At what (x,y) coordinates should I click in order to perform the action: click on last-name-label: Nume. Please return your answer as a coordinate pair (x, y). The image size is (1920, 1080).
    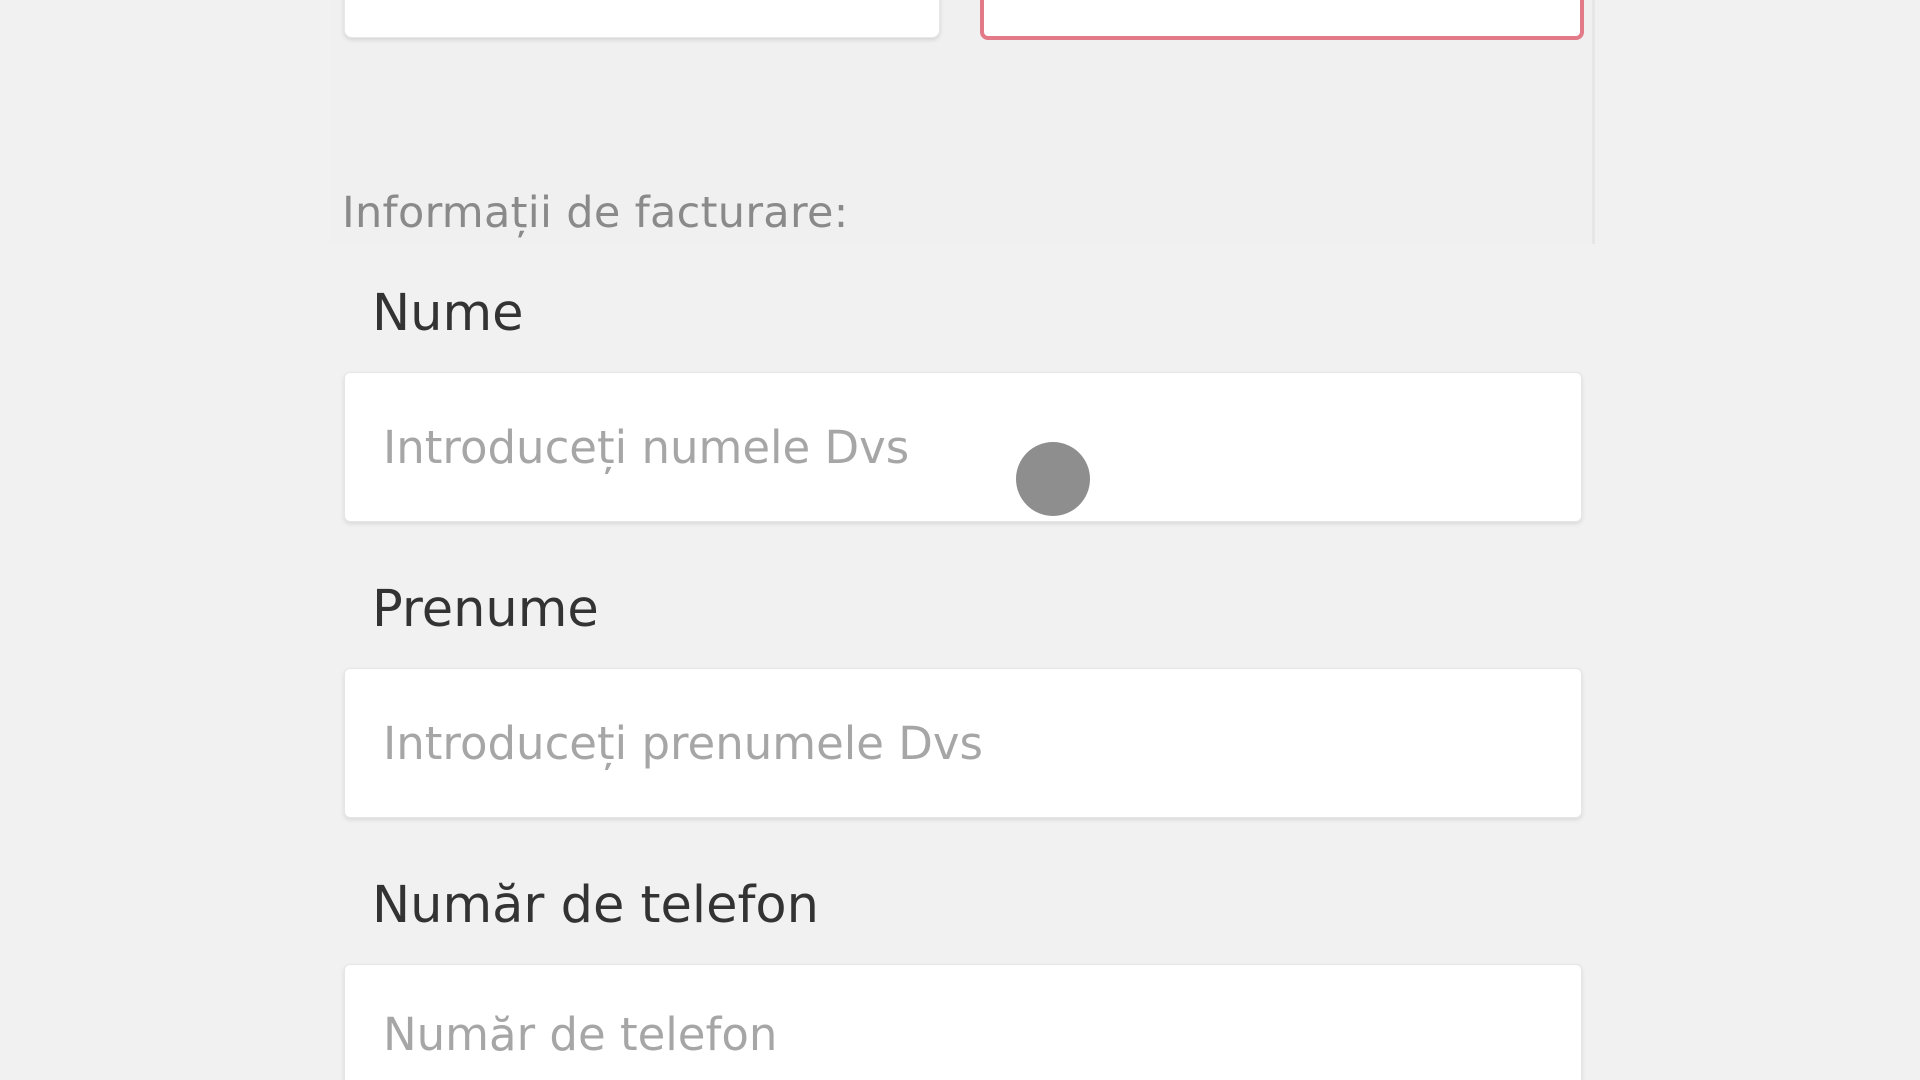
    Looking at the image, I should click on (448, 313).